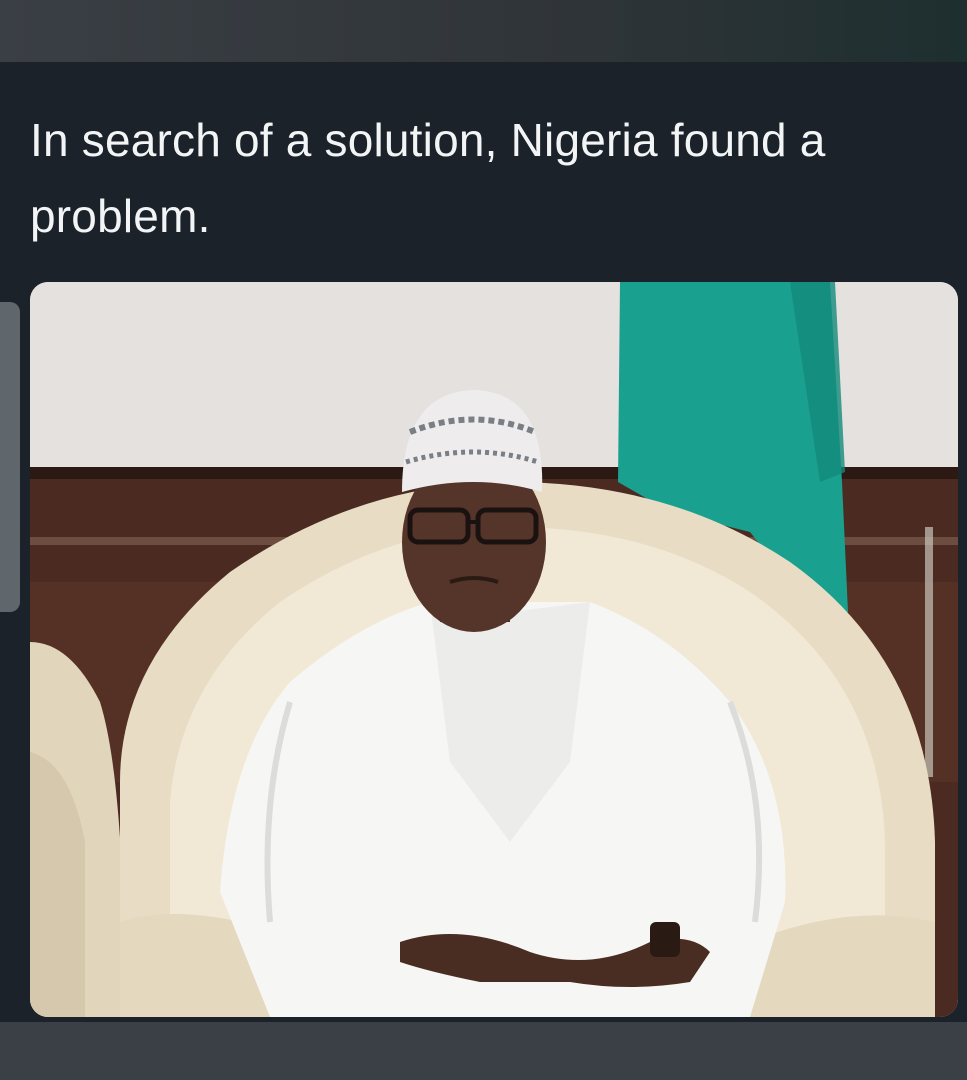 This screenshot has width=967, height=1080. Describe the element at coordinates (483, 1051) in the screenshot. I see `bottom-bar` at that location.